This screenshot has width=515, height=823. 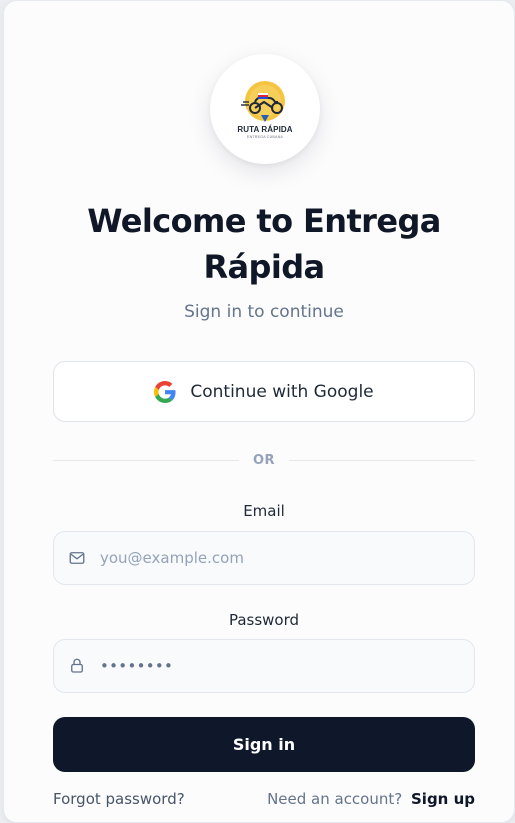 I want to click on signup-prompt: Need an account? Sign up, so click(x=371, y=799).